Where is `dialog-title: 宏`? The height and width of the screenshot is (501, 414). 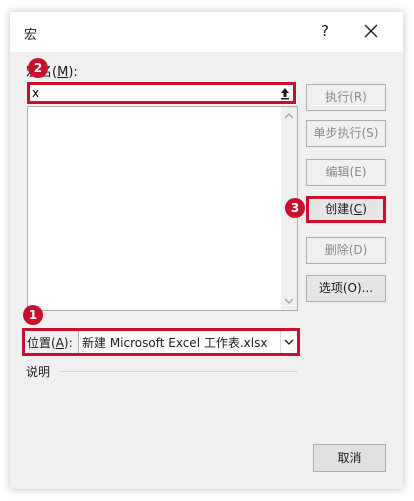
dialog-title: 宏 is located at coordinates (31, 35).